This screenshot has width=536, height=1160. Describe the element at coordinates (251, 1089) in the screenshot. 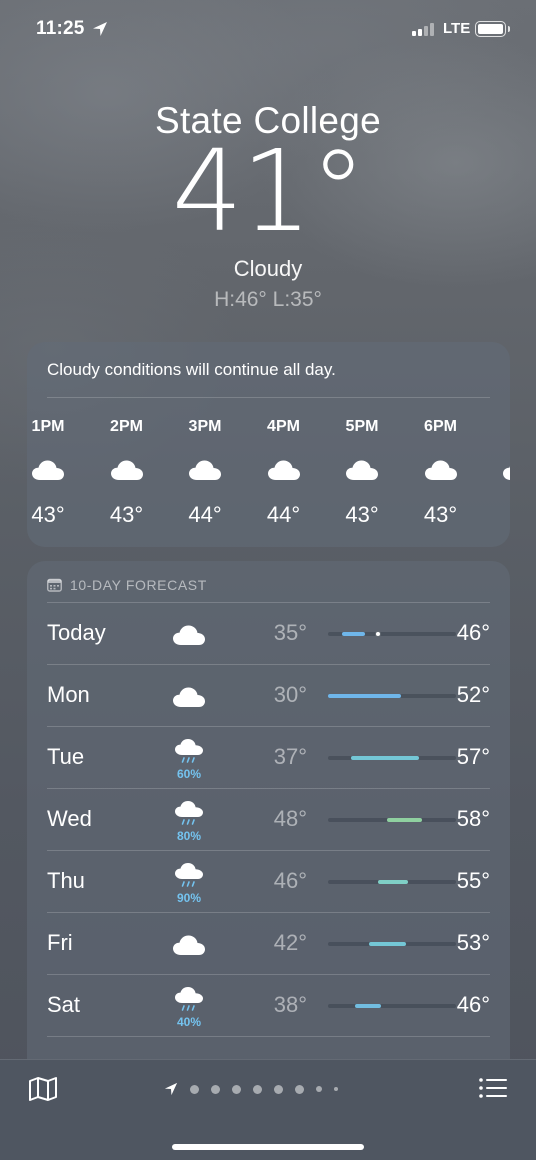

I see `page-indicator` at that location.